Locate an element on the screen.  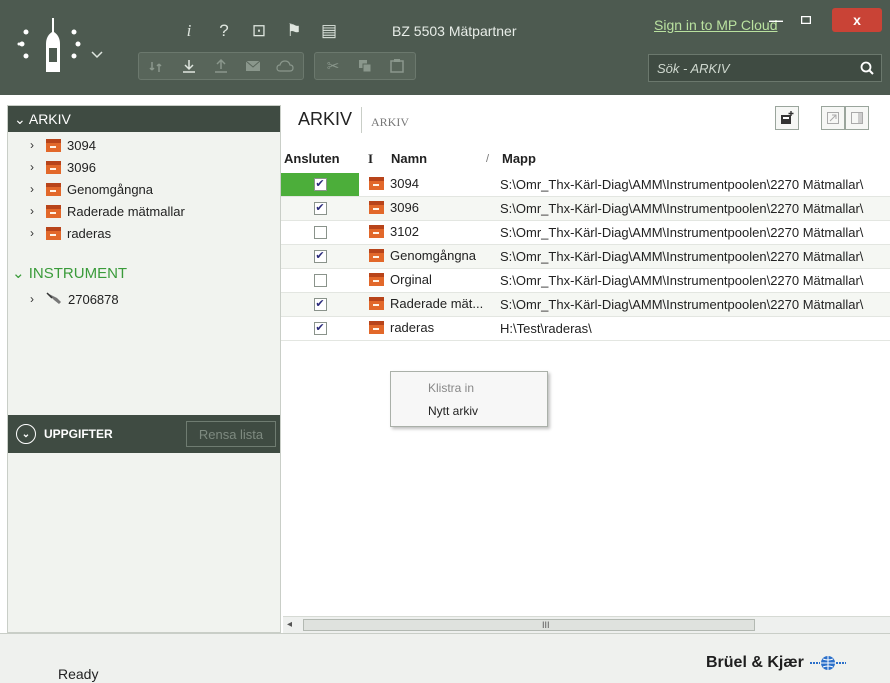
clear-list-button: Rensa lista is located at coordinates (231, 434).